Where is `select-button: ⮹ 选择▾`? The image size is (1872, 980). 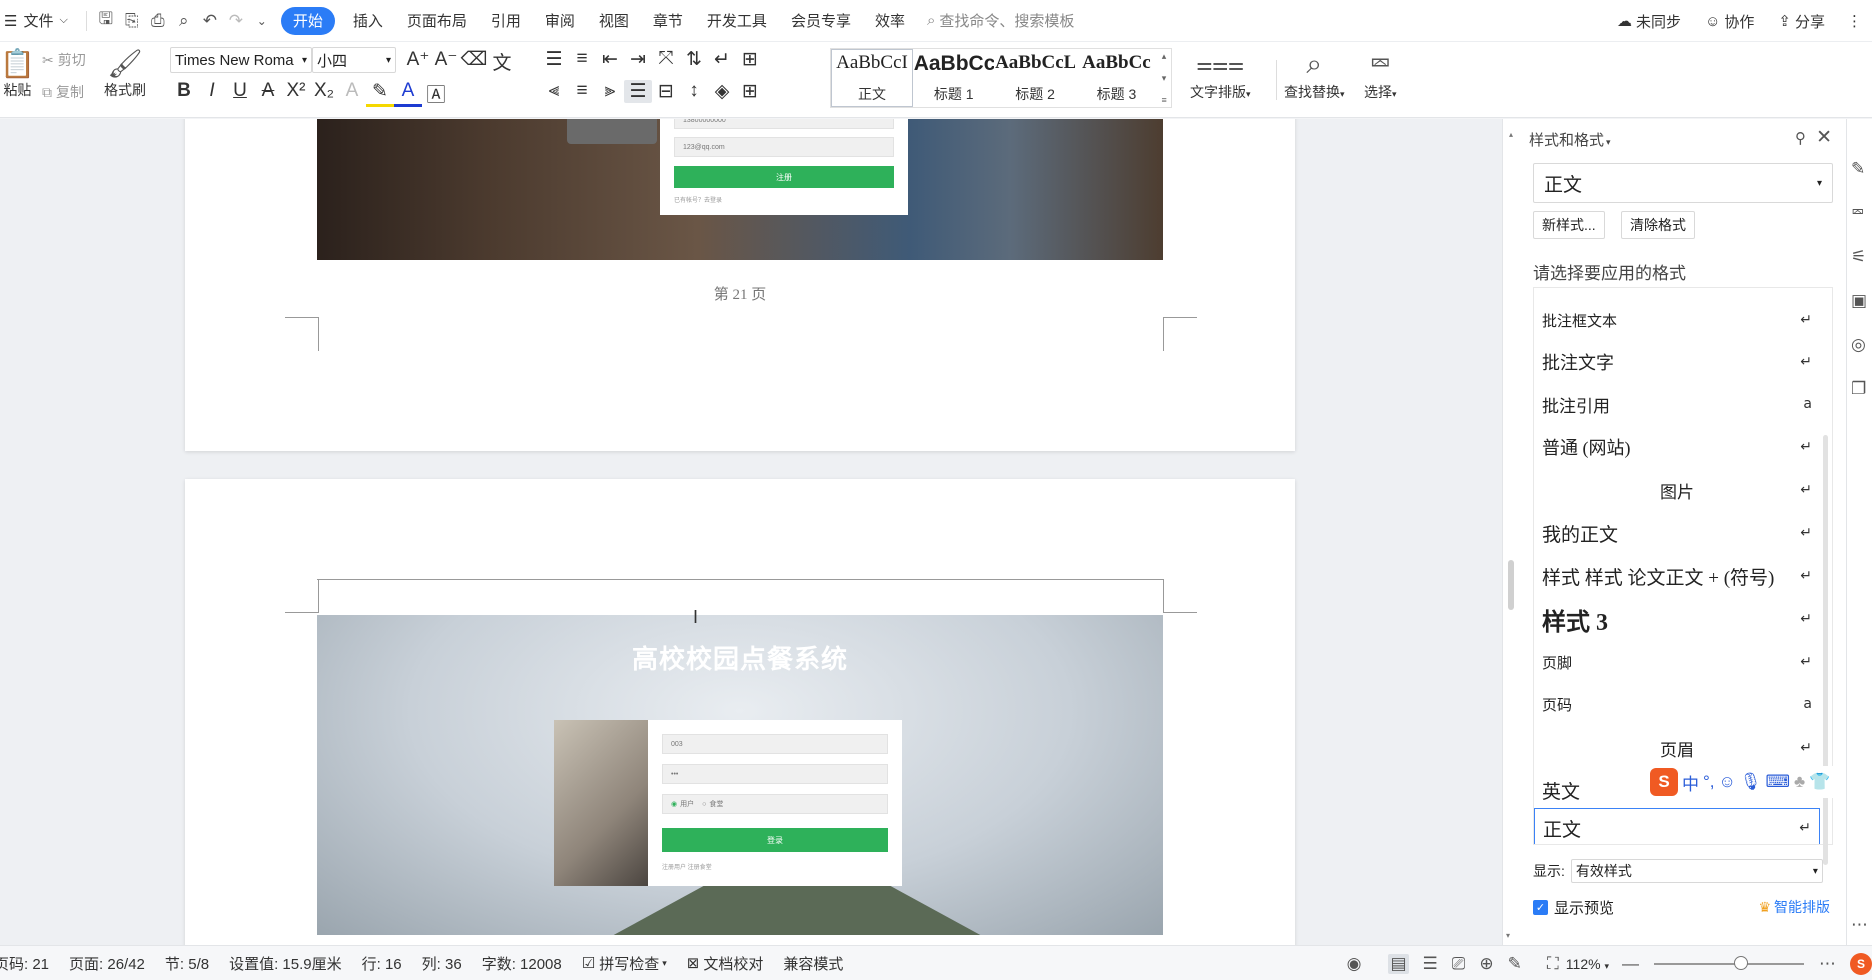 select-button: ⮹ 选择▾ is located at coordinates (1380, 74).